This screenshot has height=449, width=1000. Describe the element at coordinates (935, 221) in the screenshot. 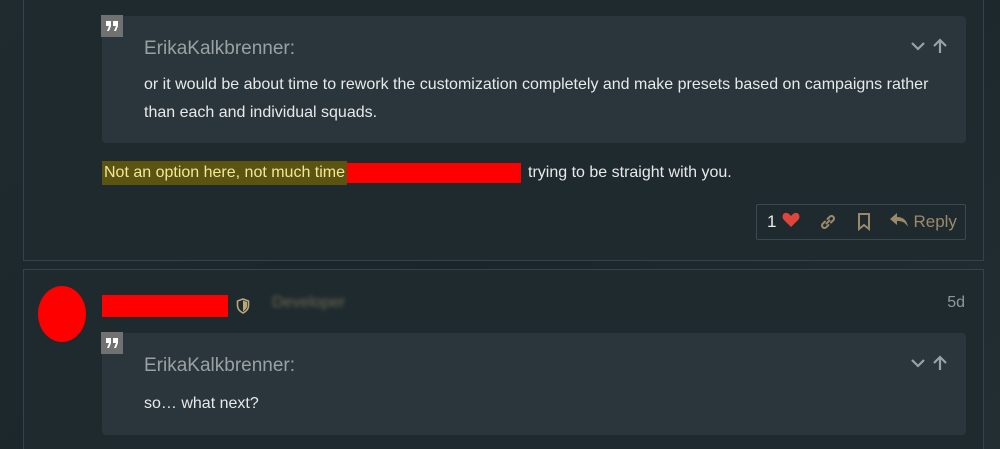

I see `reply-label: Reply` at that location.